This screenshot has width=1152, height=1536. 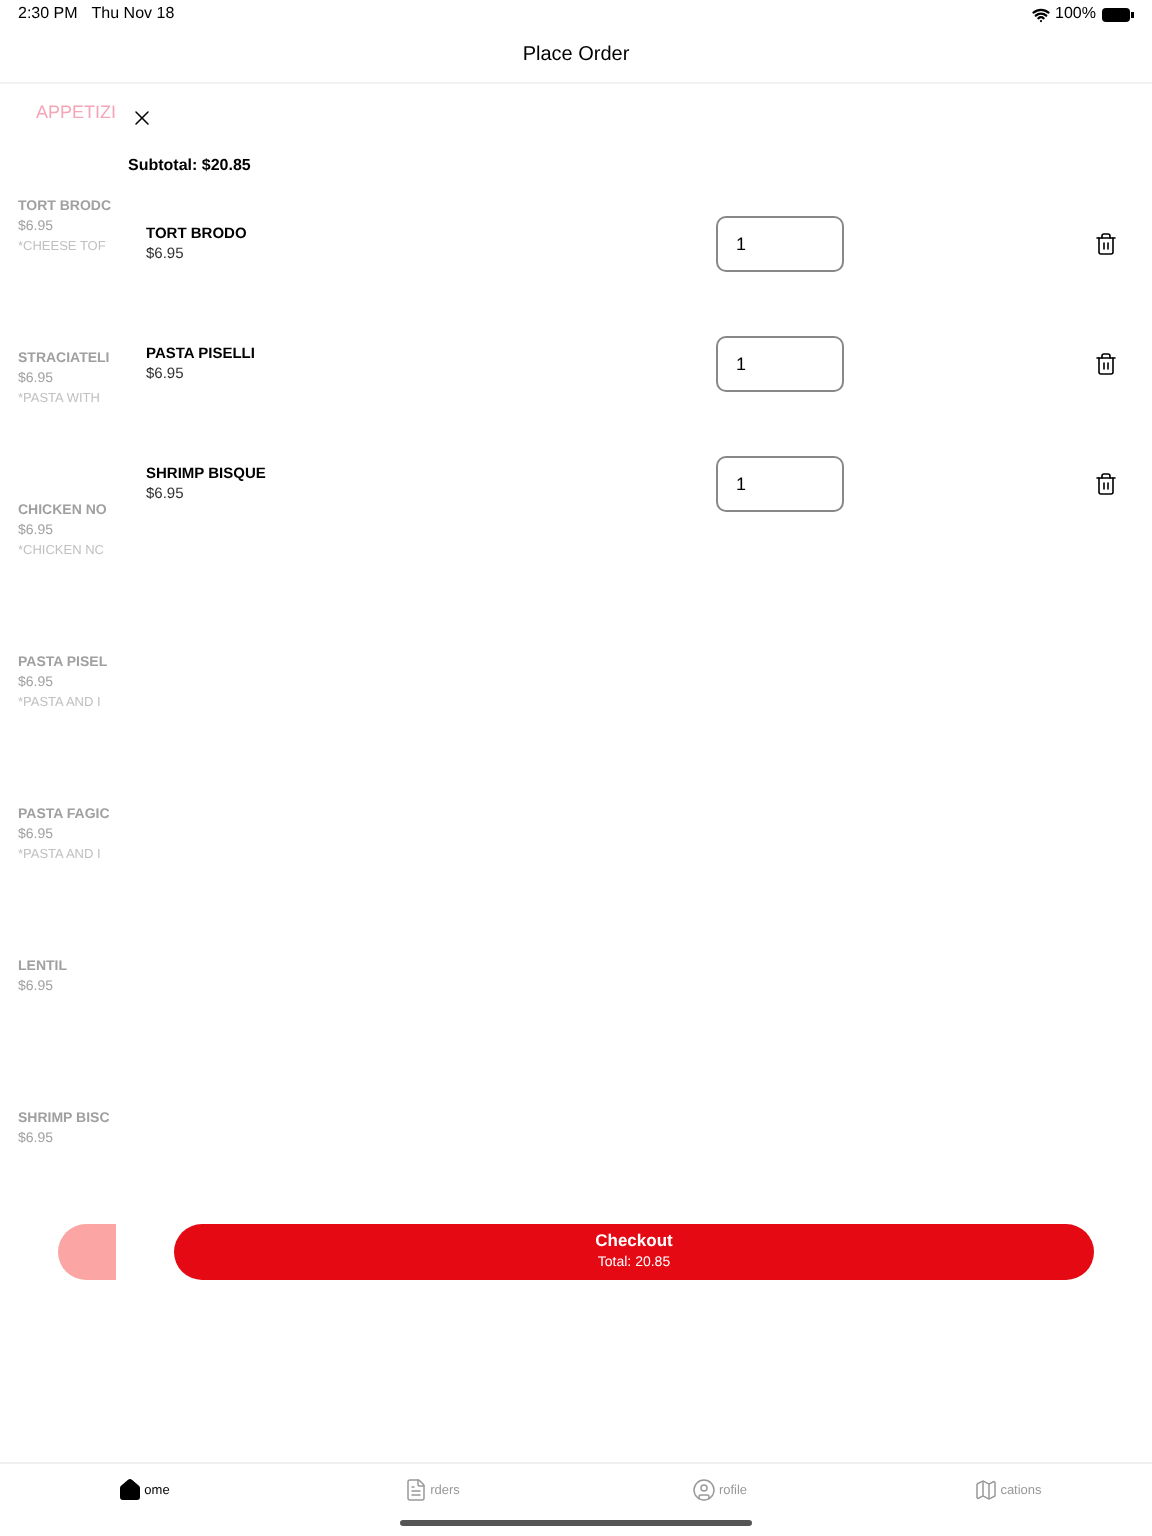 I want to click on subtotal: Subtotal: $20.85, so click(x=190, y=166).